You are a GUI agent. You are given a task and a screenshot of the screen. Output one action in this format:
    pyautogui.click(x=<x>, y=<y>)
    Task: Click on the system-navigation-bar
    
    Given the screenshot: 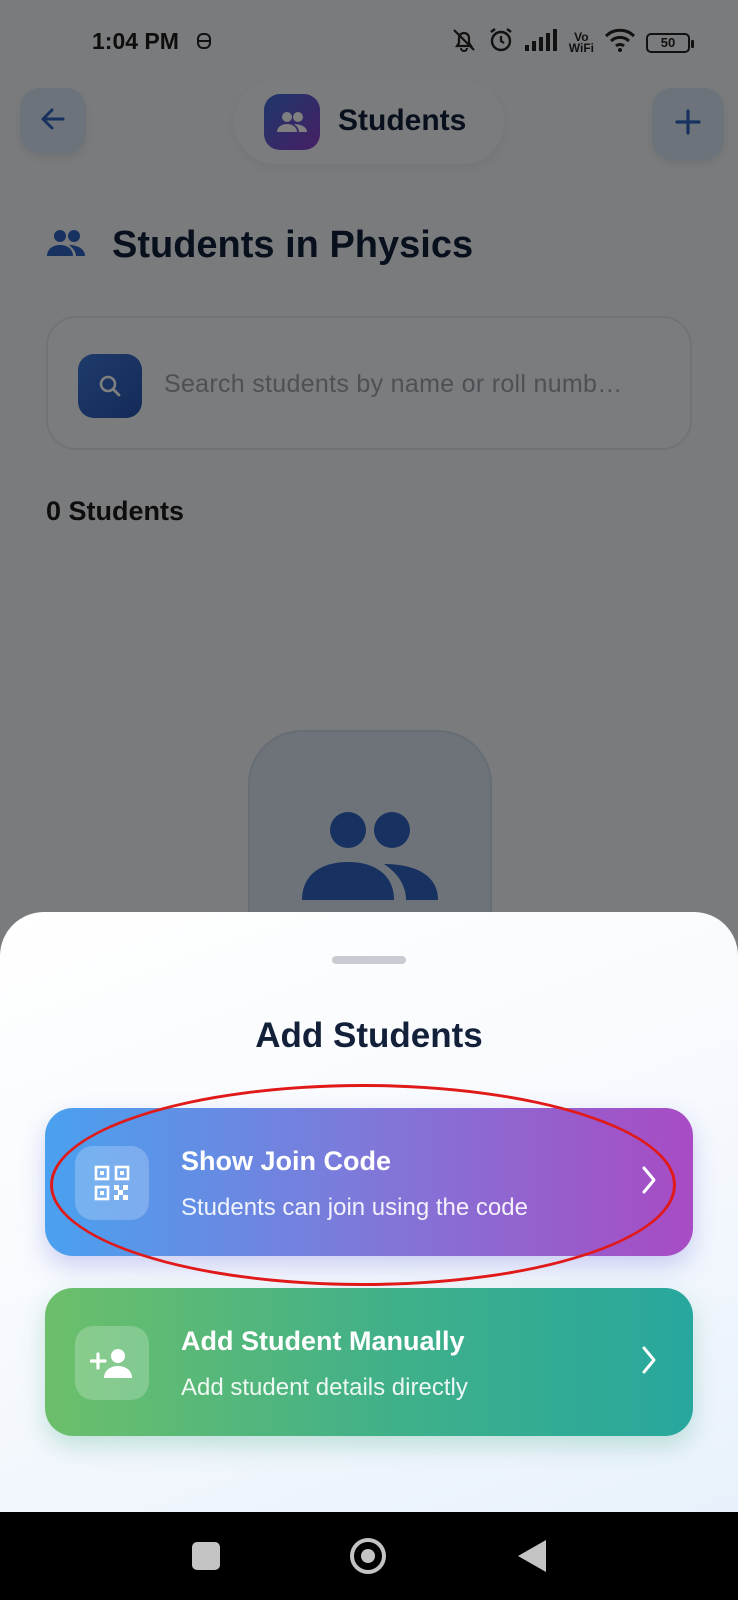 What is the action you would take?
    pyautogui.click(x=369, y=1556)
    